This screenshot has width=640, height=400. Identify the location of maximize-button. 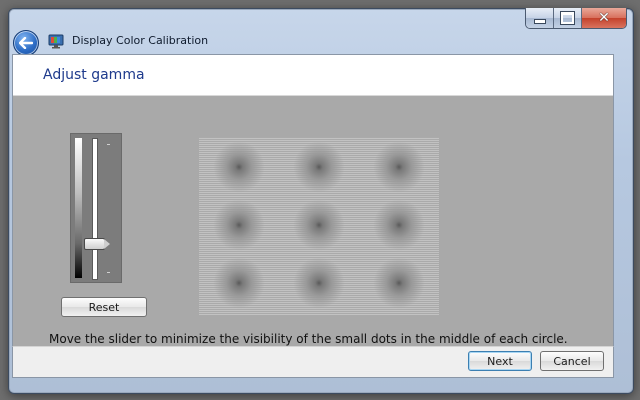
(567, 18).